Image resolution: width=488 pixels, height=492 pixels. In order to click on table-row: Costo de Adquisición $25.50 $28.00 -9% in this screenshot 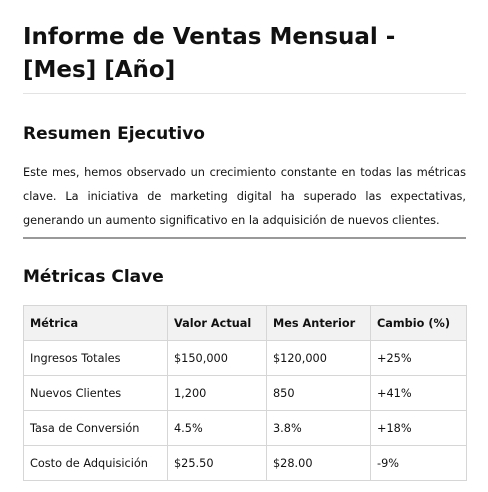, I will do `click(245, 463)`.